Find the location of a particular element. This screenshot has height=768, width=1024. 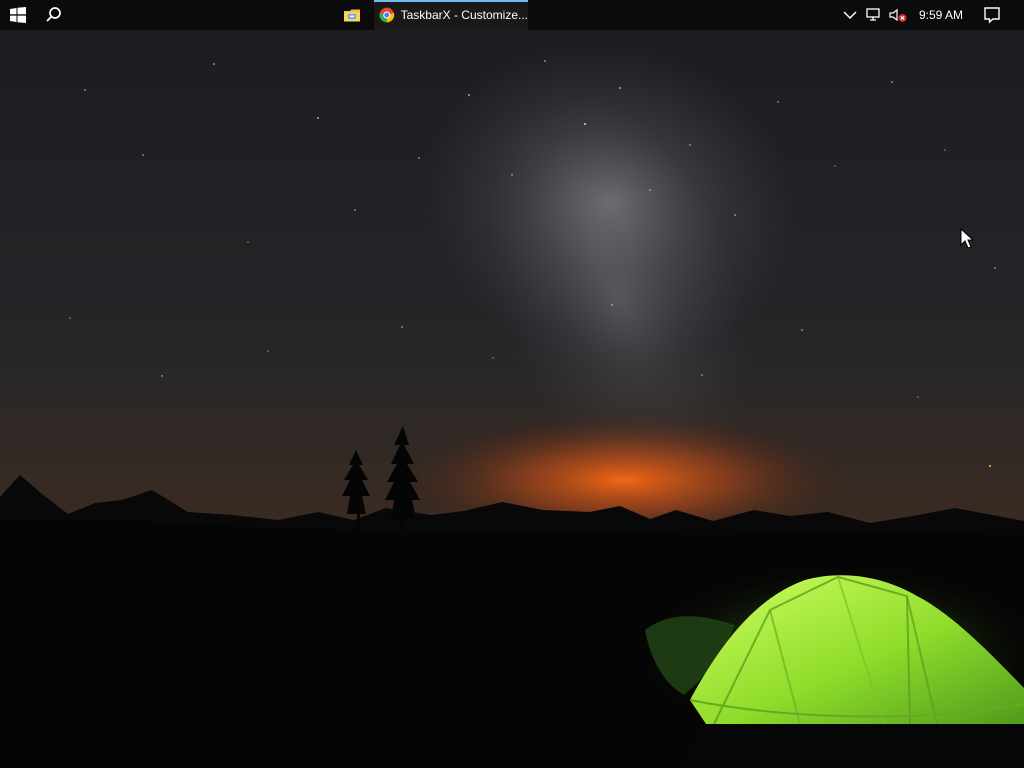

taskbar-clock: 9:59 AM is located at coordinates (941, 15).